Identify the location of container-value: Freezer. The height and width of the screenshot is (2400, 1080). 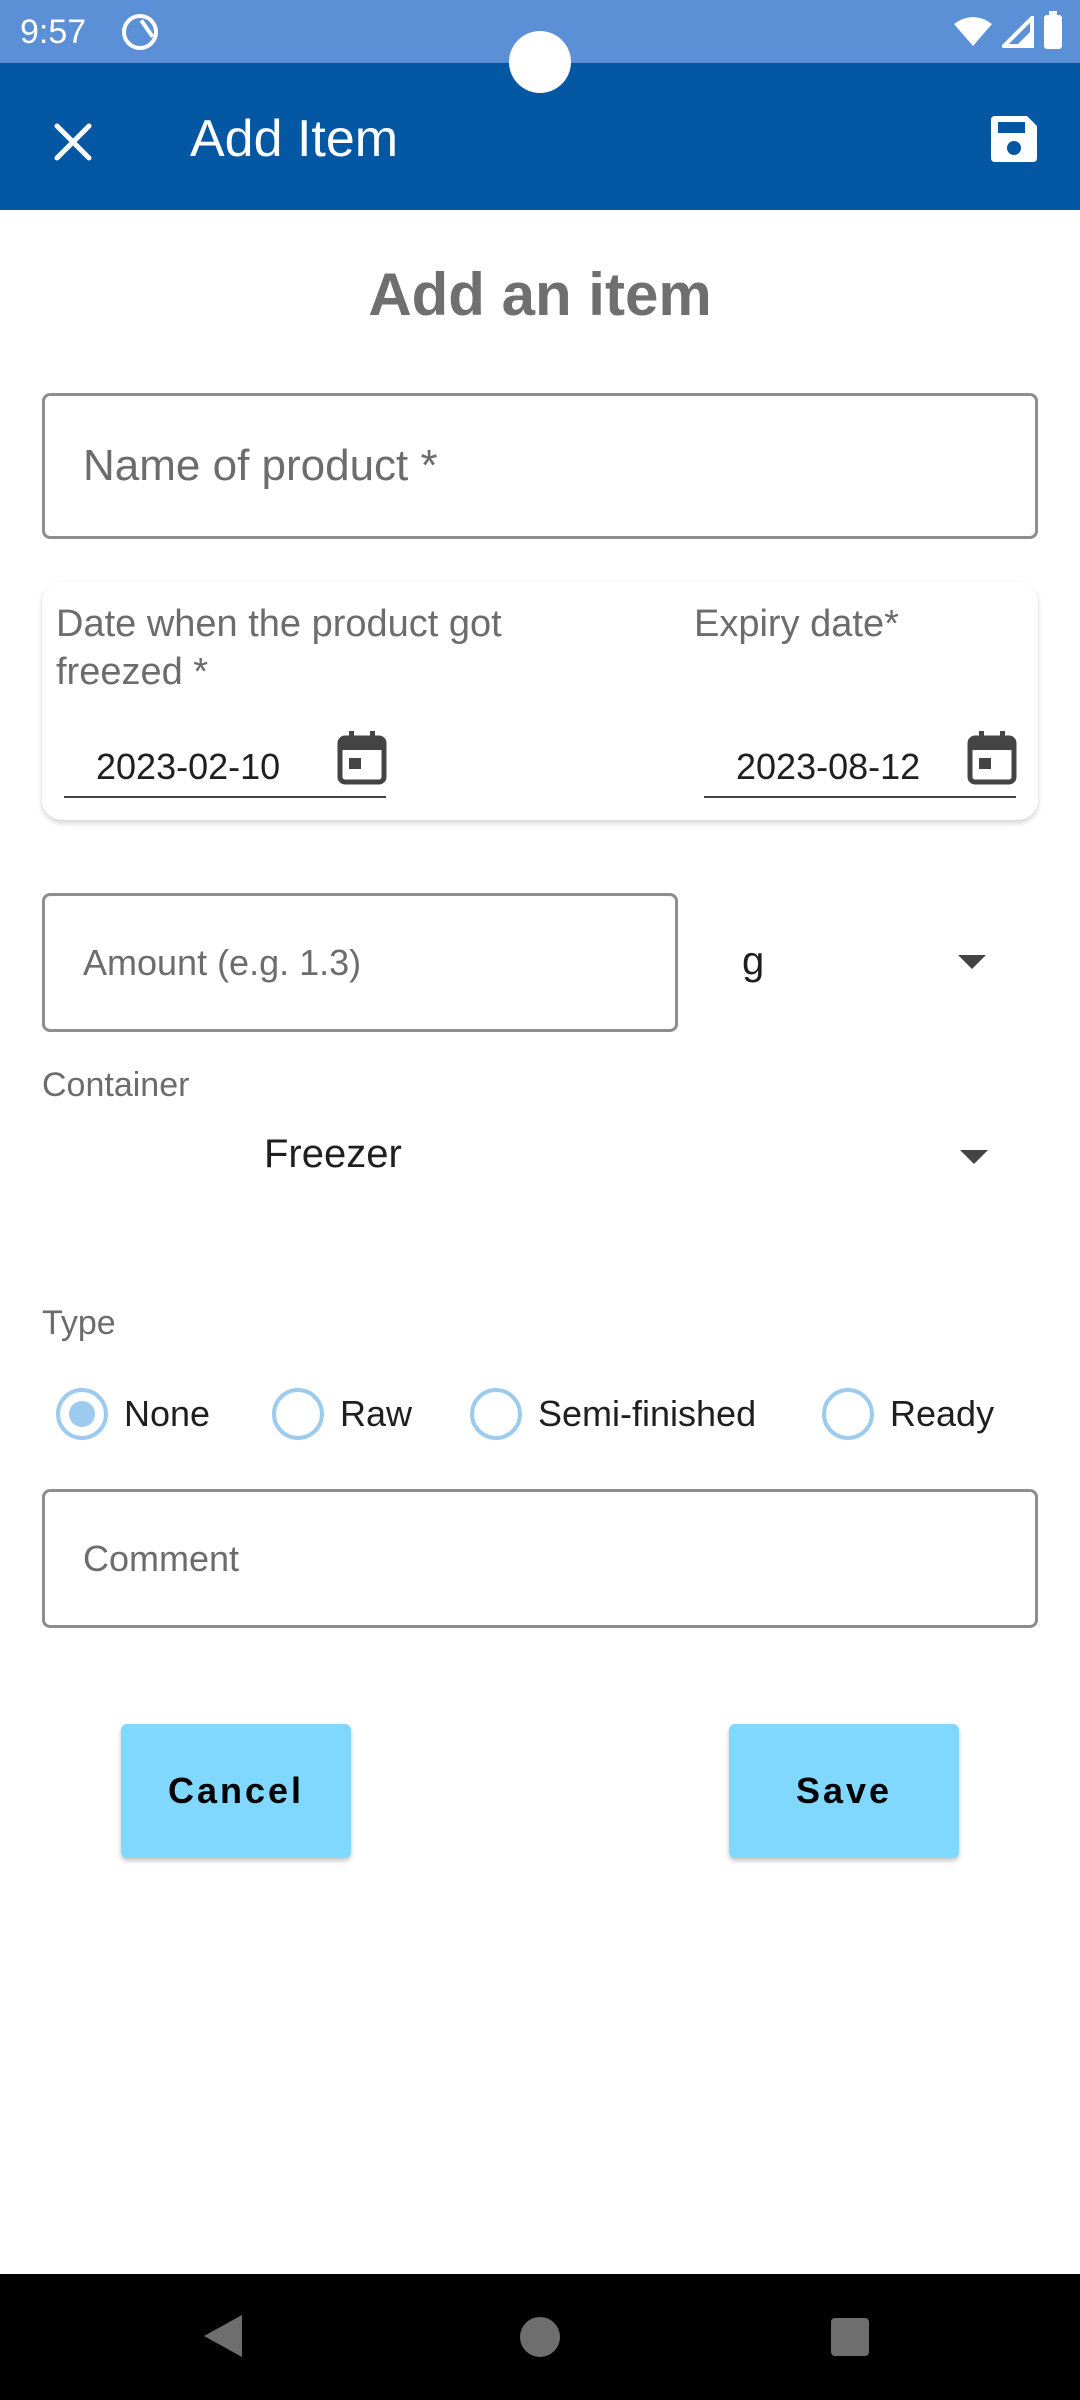
(333, 1154).